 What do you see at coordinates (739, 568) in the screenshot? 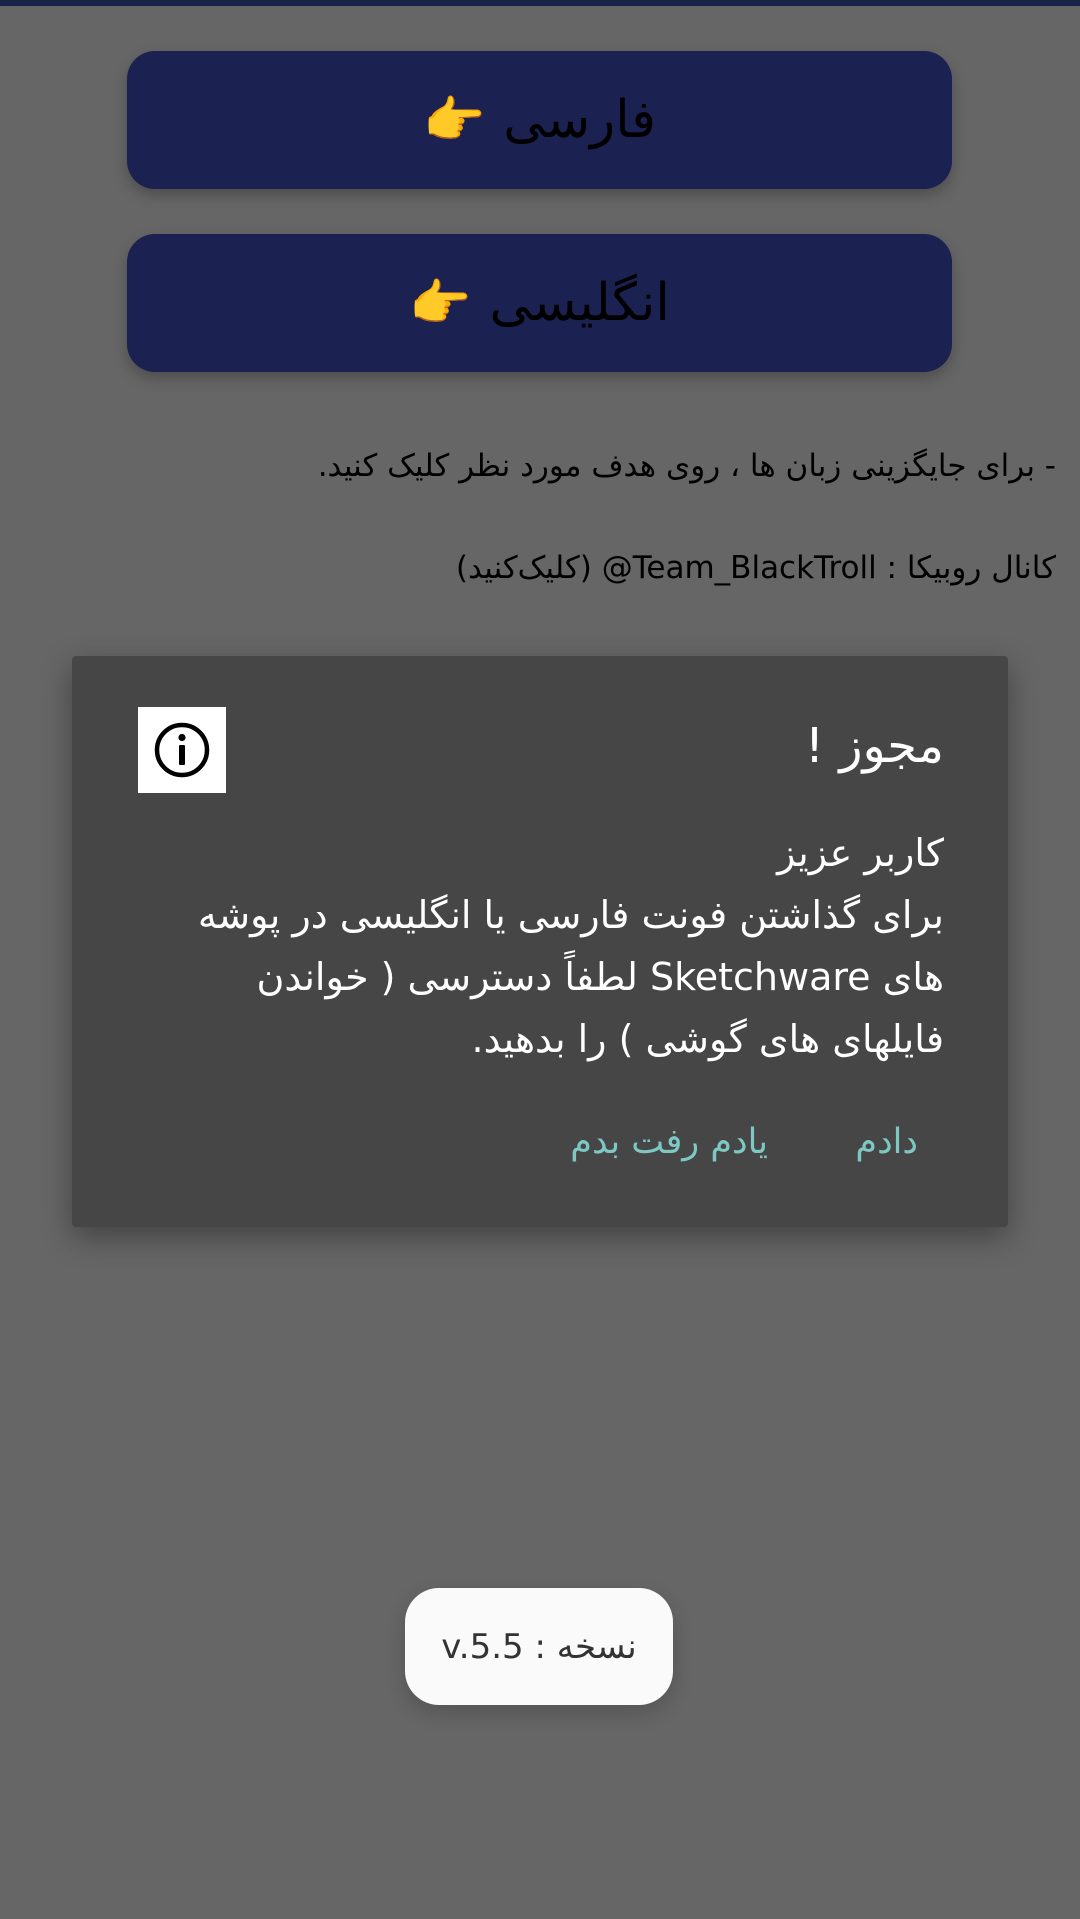
I see `channel-handle: @Team_BlackTroll` at bounding box center [739, 568].